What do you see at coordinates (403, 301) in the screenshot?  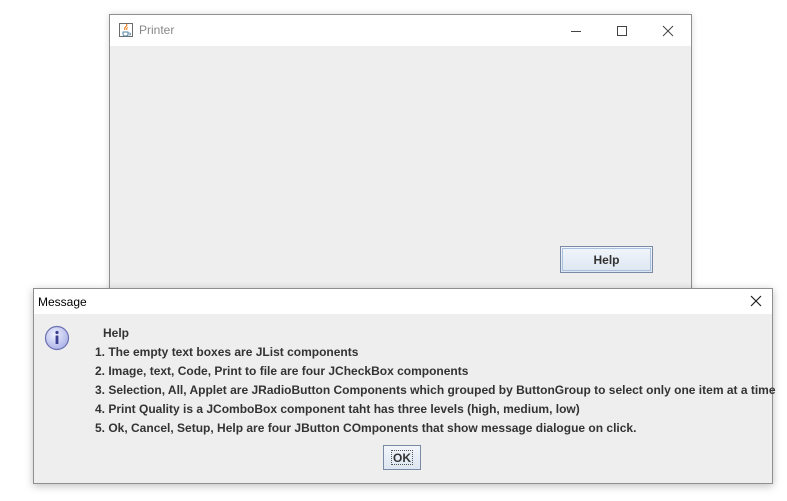 I see `message-titlebar: Message` at bounding box center [403, 301].